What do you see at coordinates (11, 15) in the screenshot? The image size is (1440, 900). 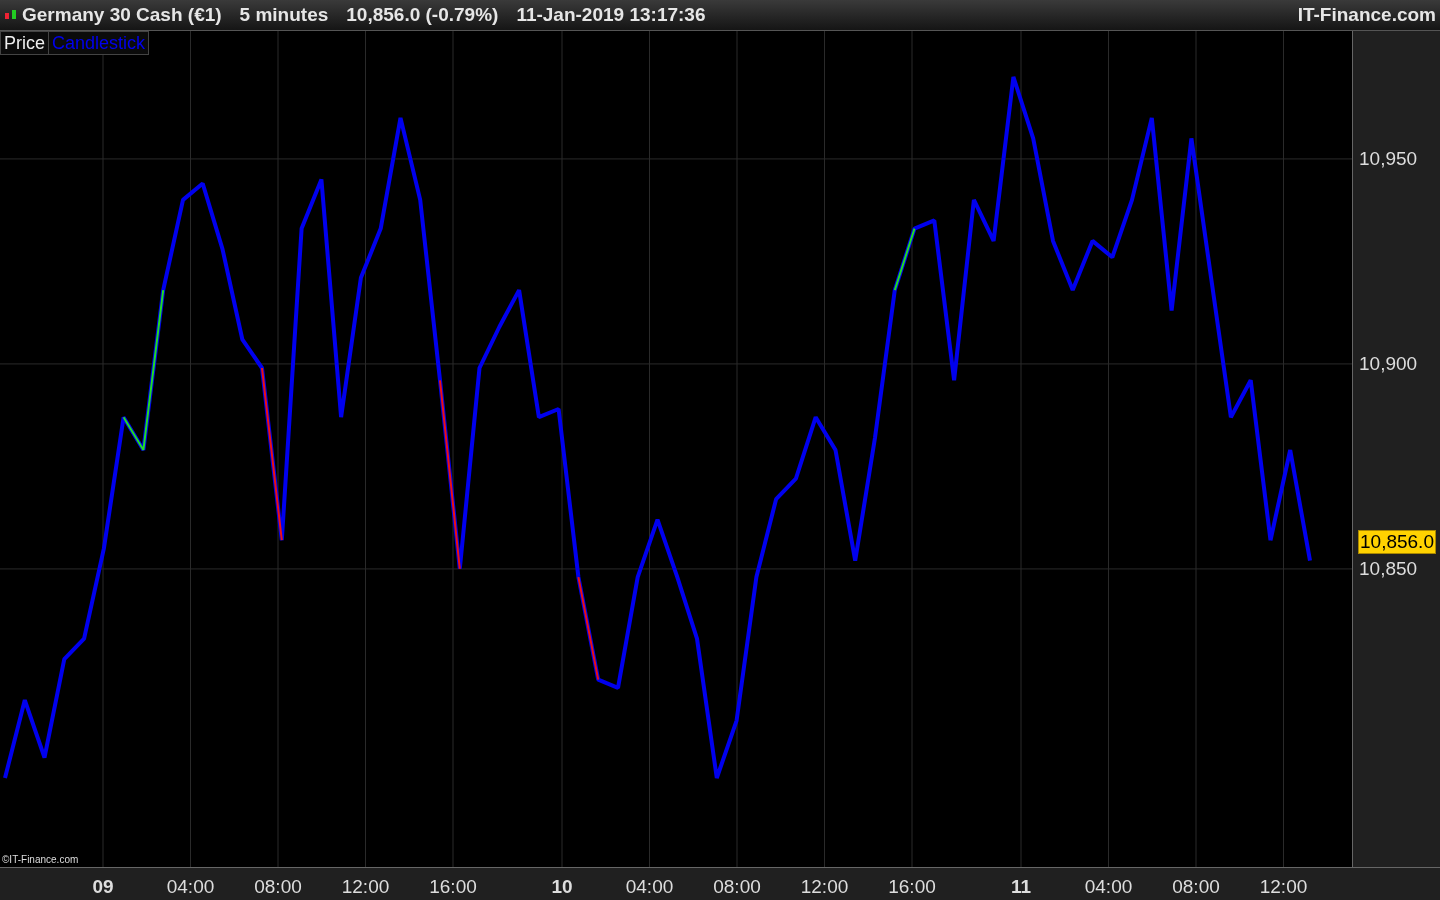 I see `candlestick-icon` at bounding box center [11, 15].